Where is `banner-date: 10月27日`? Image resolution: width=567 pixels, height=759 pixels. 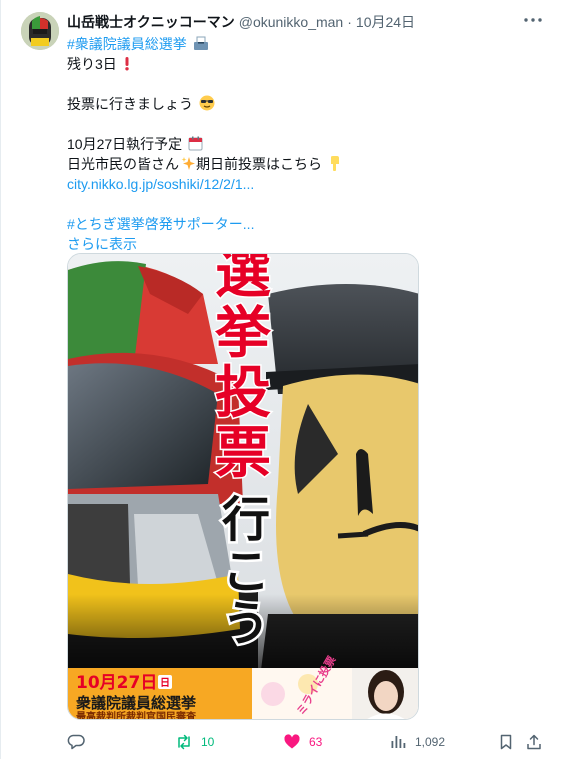 banner-date: 10月27日 is located at coordinates (116, 683).